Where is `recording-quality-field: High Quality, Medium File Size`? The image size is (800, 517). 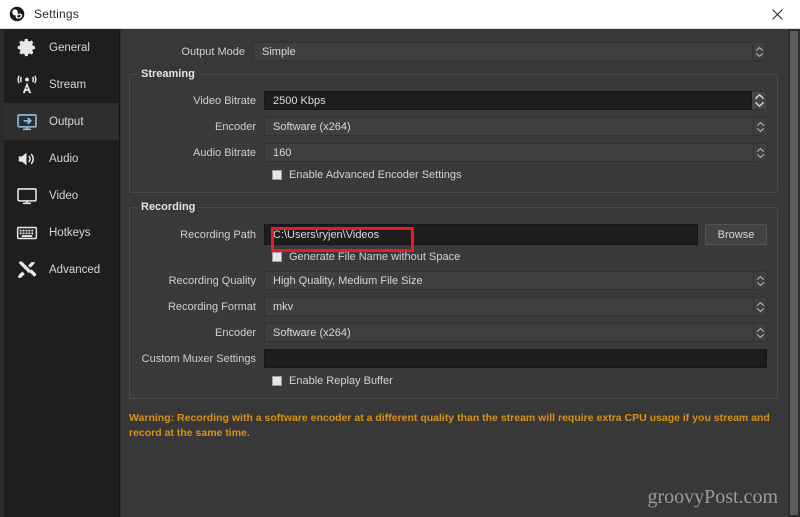 recording-quality-field: High Quality, Medium File Size is located at coordinates (515, 280).